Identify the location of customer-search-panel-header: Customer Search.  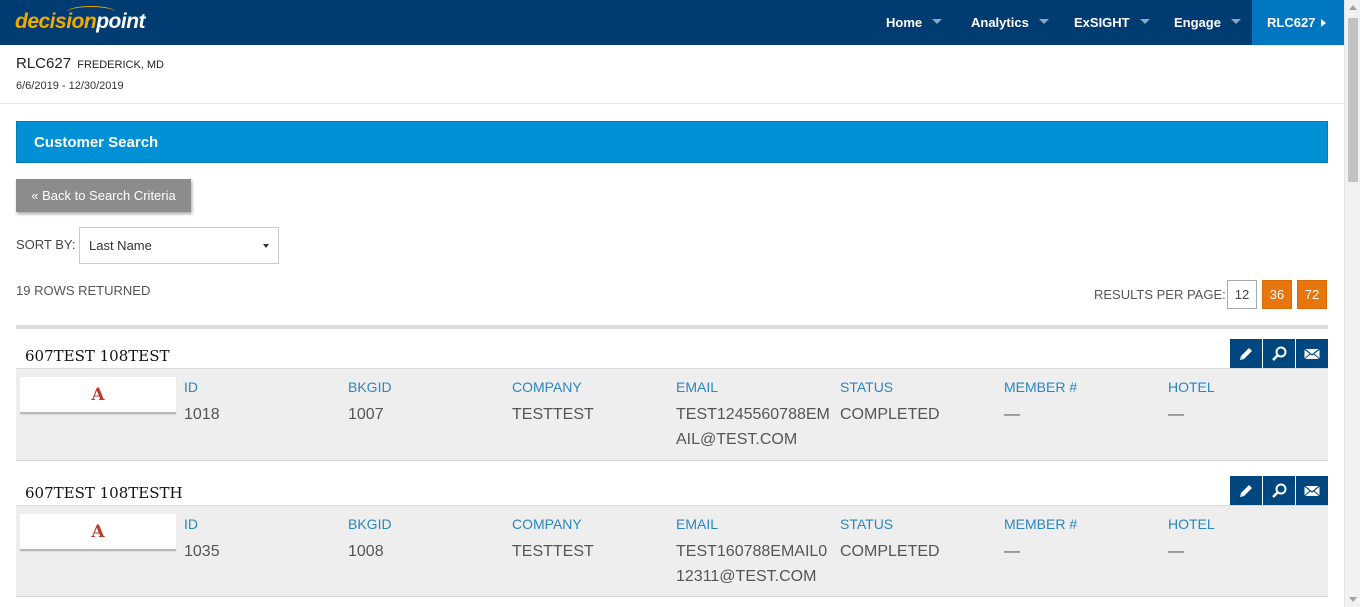
(672, 142).